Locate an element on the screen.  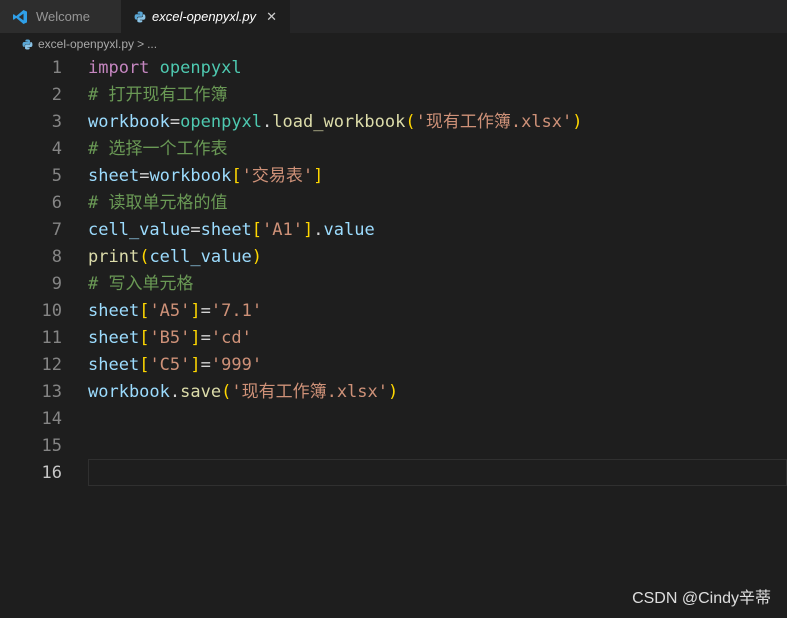
code-token: 'C5' is located at coordinates (170, 365).